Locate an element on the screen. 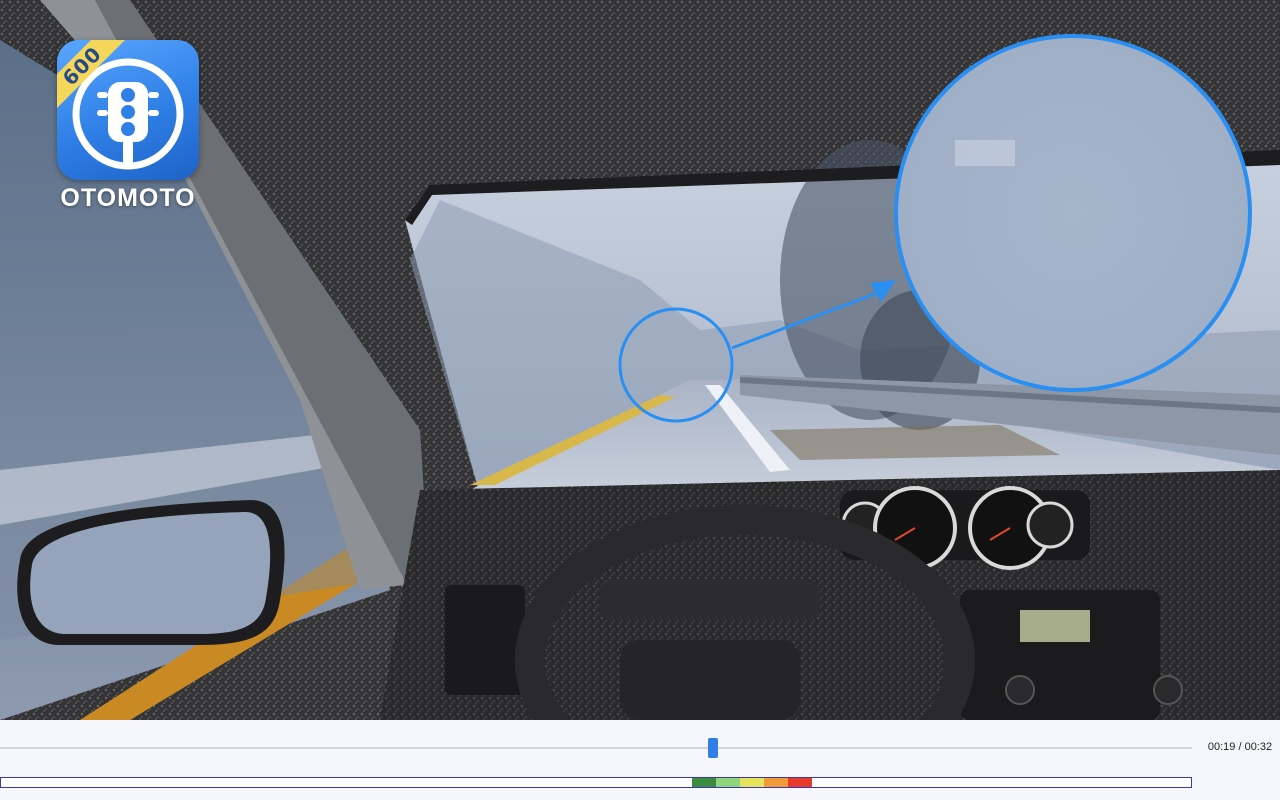 The image size is (1280, 800). hazard-timeline-bar is located at coordinates (596, 782).